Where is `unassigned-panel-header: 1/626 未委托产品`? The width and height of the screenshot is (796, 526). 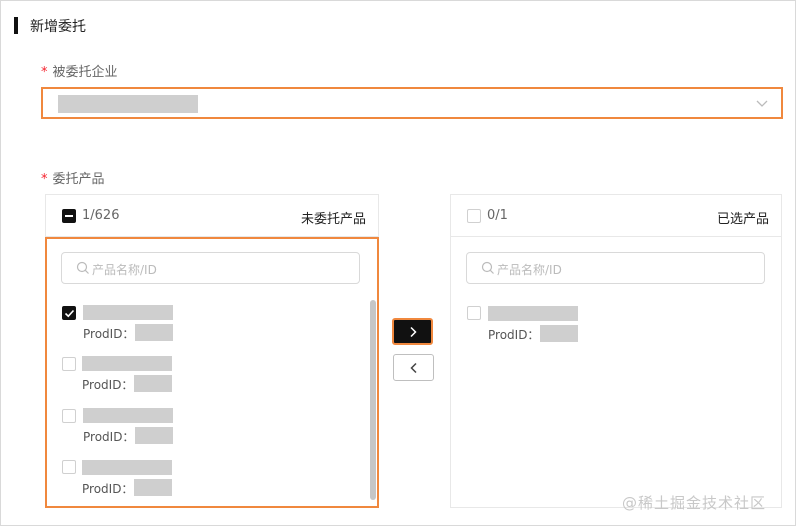 unassigned-panel-header: 1/626 未委托产品 is located at coordinates (212, 216).